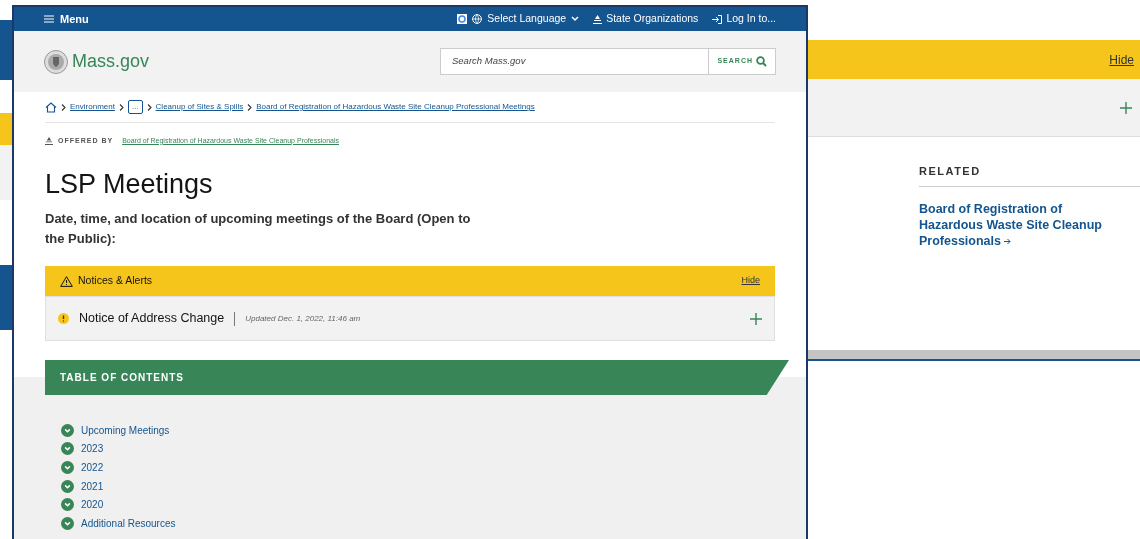 Image resolution: width=1140 pixels, height=539 pixels. What do you see at coordinates (92, 449) in the screenshot?
I see `toc-link: 2023` at bounding box center [92, 449].